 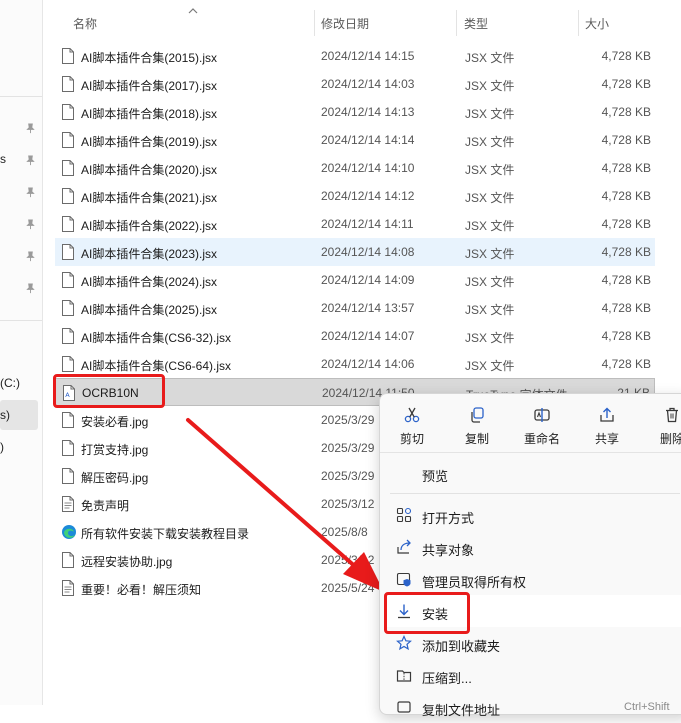 What do you see at coordinates (165, 534) in the screenshot?
I see `file-name: 所有软件安装下载安装教程目录` at bounding box center [165, 534].